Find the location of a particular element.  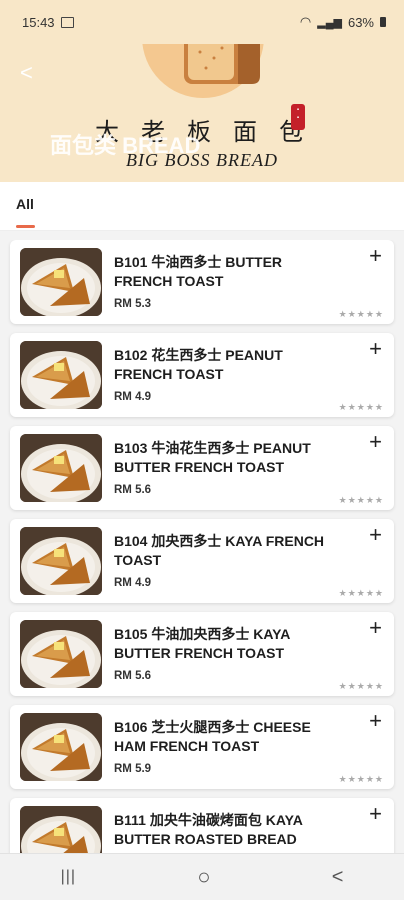

product-name: B104 加央西多士 KAYA FRENCH TOAST is located at coordinates (219, 550).